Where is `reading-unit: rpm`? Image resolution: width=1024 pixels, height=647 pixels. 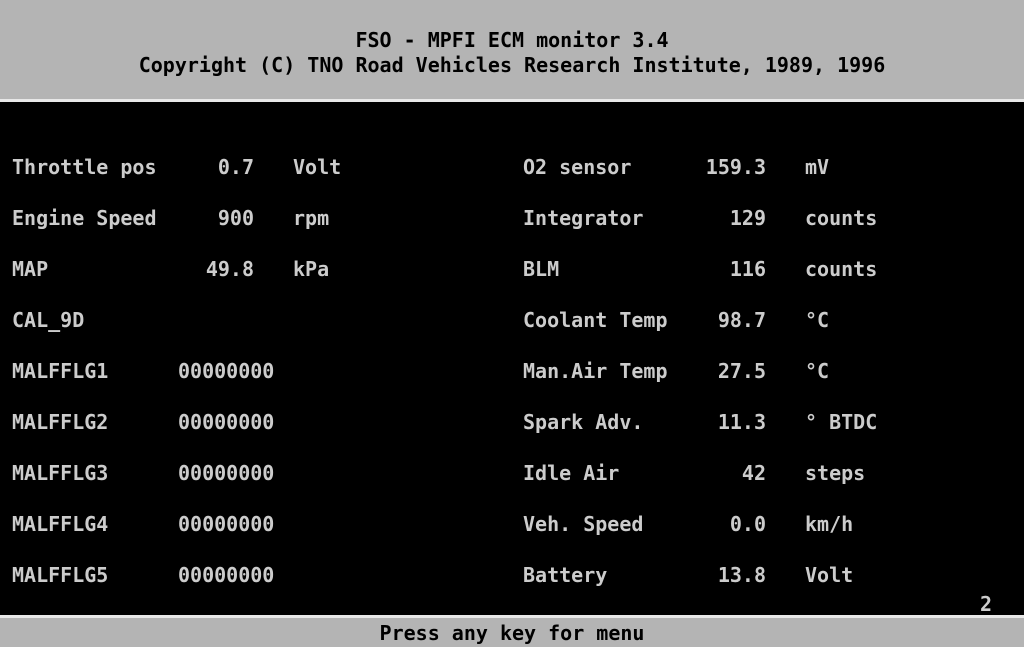 reading-unit: rpm is located at coordinates (311, 218).